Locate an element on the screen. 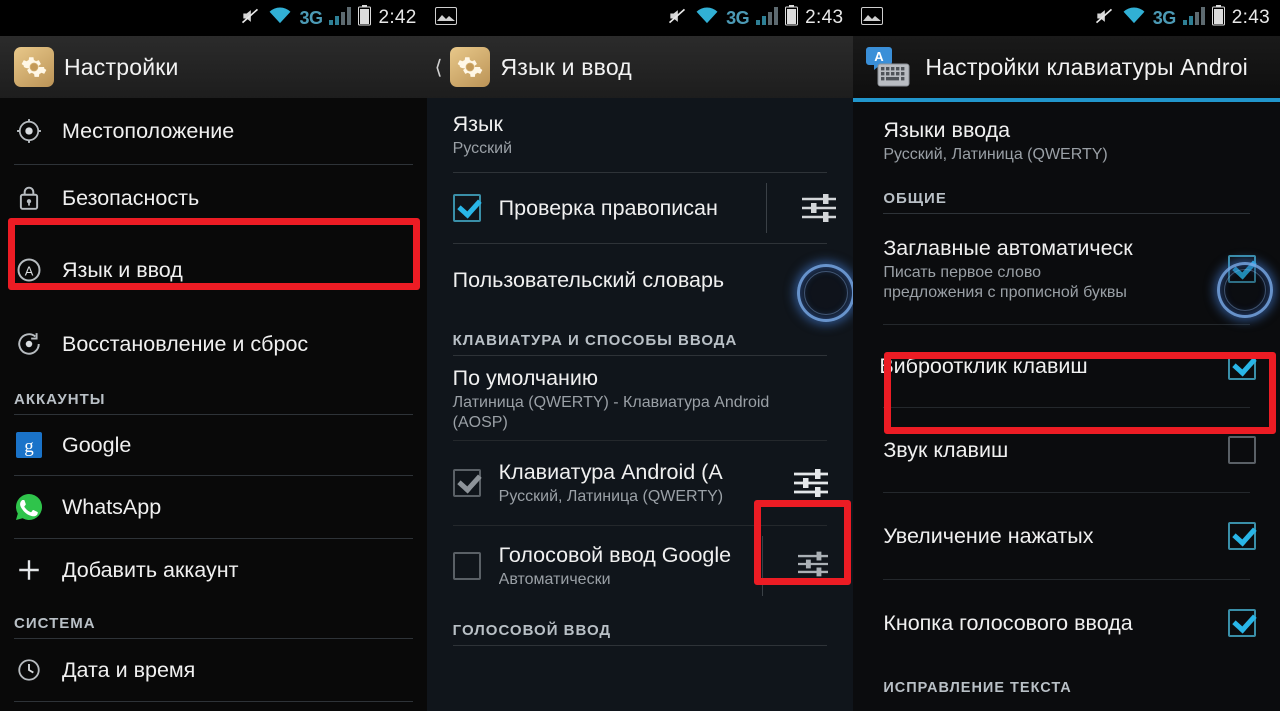 The height and width of the screenshot is (711, 1280). list-item-personal-dictionary: Пользовательский словарь is located at coordinates (640, 280).